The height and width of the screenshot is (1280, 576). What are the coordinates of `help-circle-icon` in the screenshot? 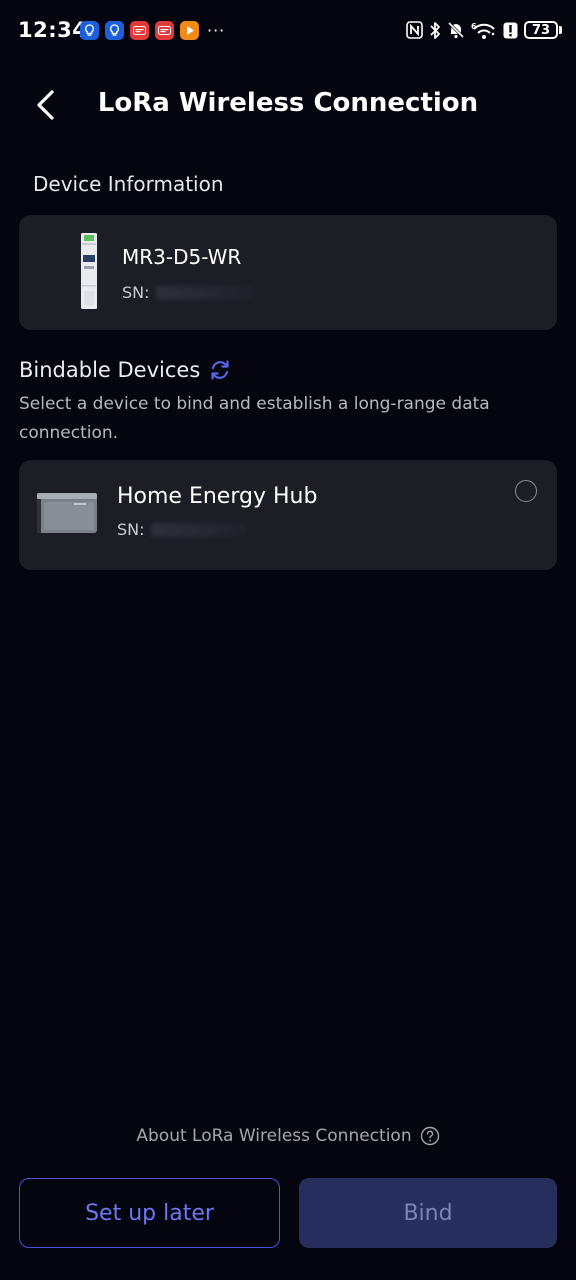 It's located at (430, 1136).